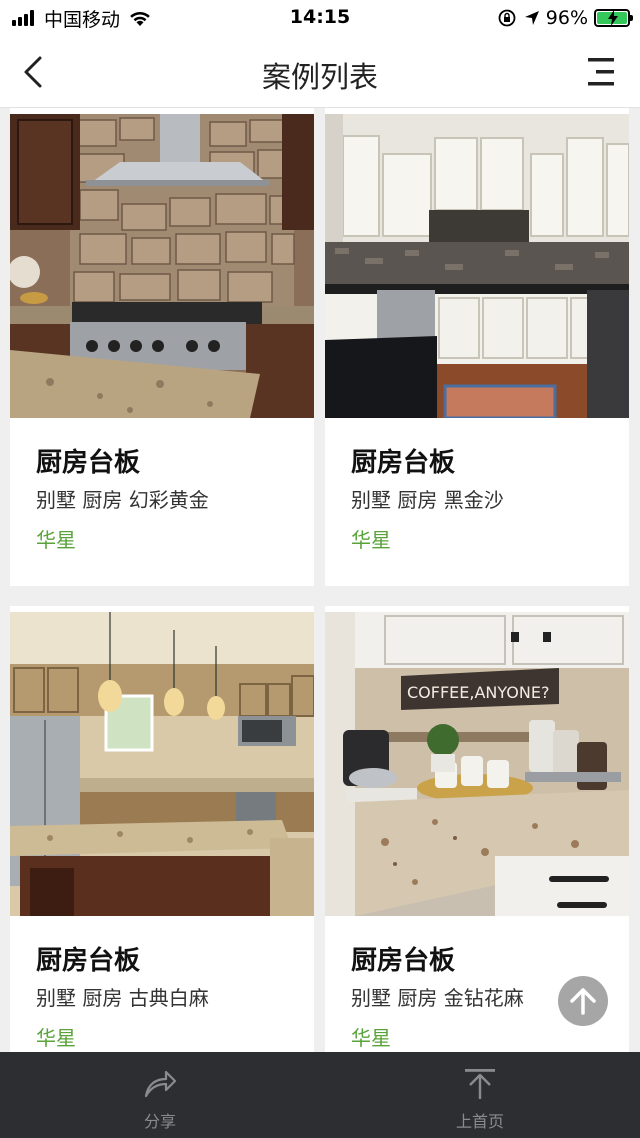 Image resolution: width=640 pixels, height=1138 pixels. What do you see at coordinates (320, 18) in the screenshot?
I see `status-bar: 中国移动 14:15 96%` at bounding box center [320, 18].